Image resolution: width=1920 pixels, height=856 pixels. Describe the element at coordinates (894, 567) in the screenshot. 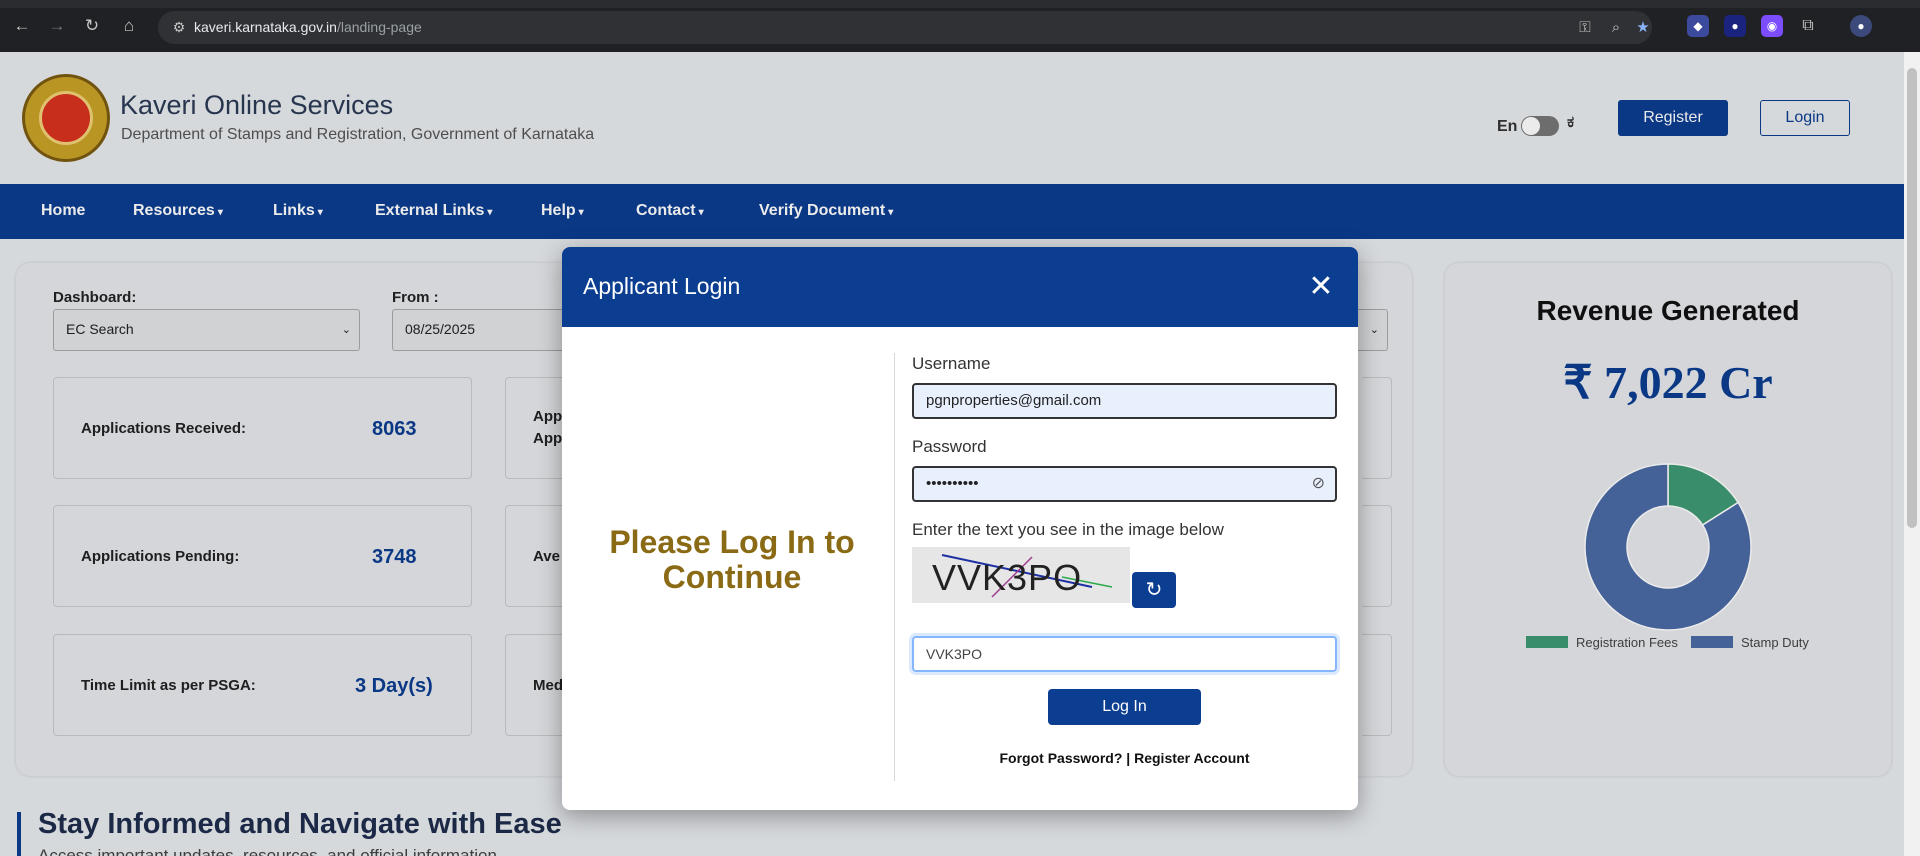

I see `modal-divider` at that location.